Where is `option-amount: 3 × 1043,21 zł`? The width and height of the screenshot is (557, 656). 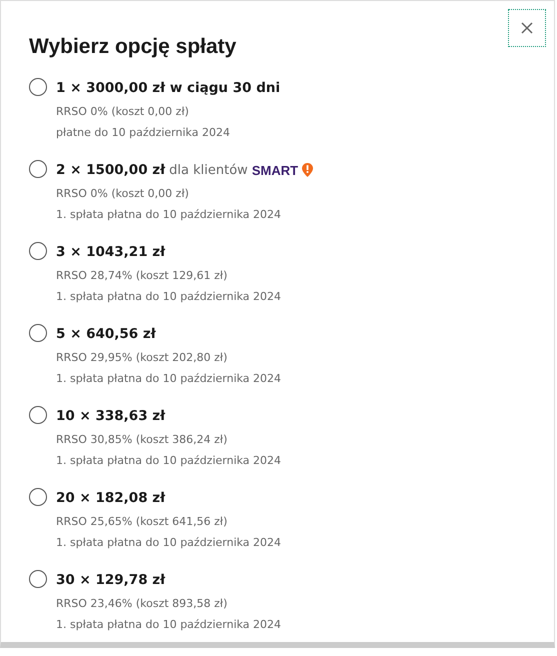
option-amount: 3 × 1043,21 zł is located at coordinates (111, 252).